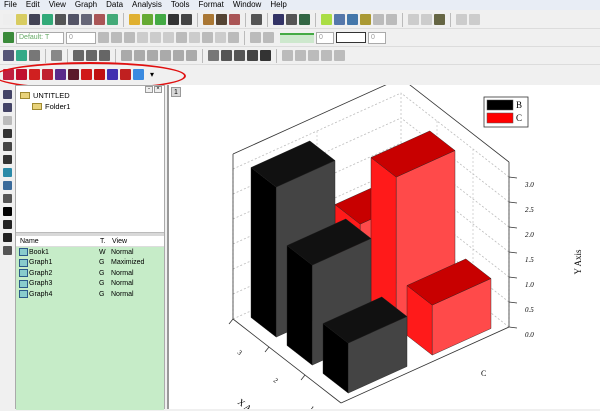 Image resolution: width=600 pixels, height=411 pixels. I want to click on layers-4-icon, so click(104, 55).